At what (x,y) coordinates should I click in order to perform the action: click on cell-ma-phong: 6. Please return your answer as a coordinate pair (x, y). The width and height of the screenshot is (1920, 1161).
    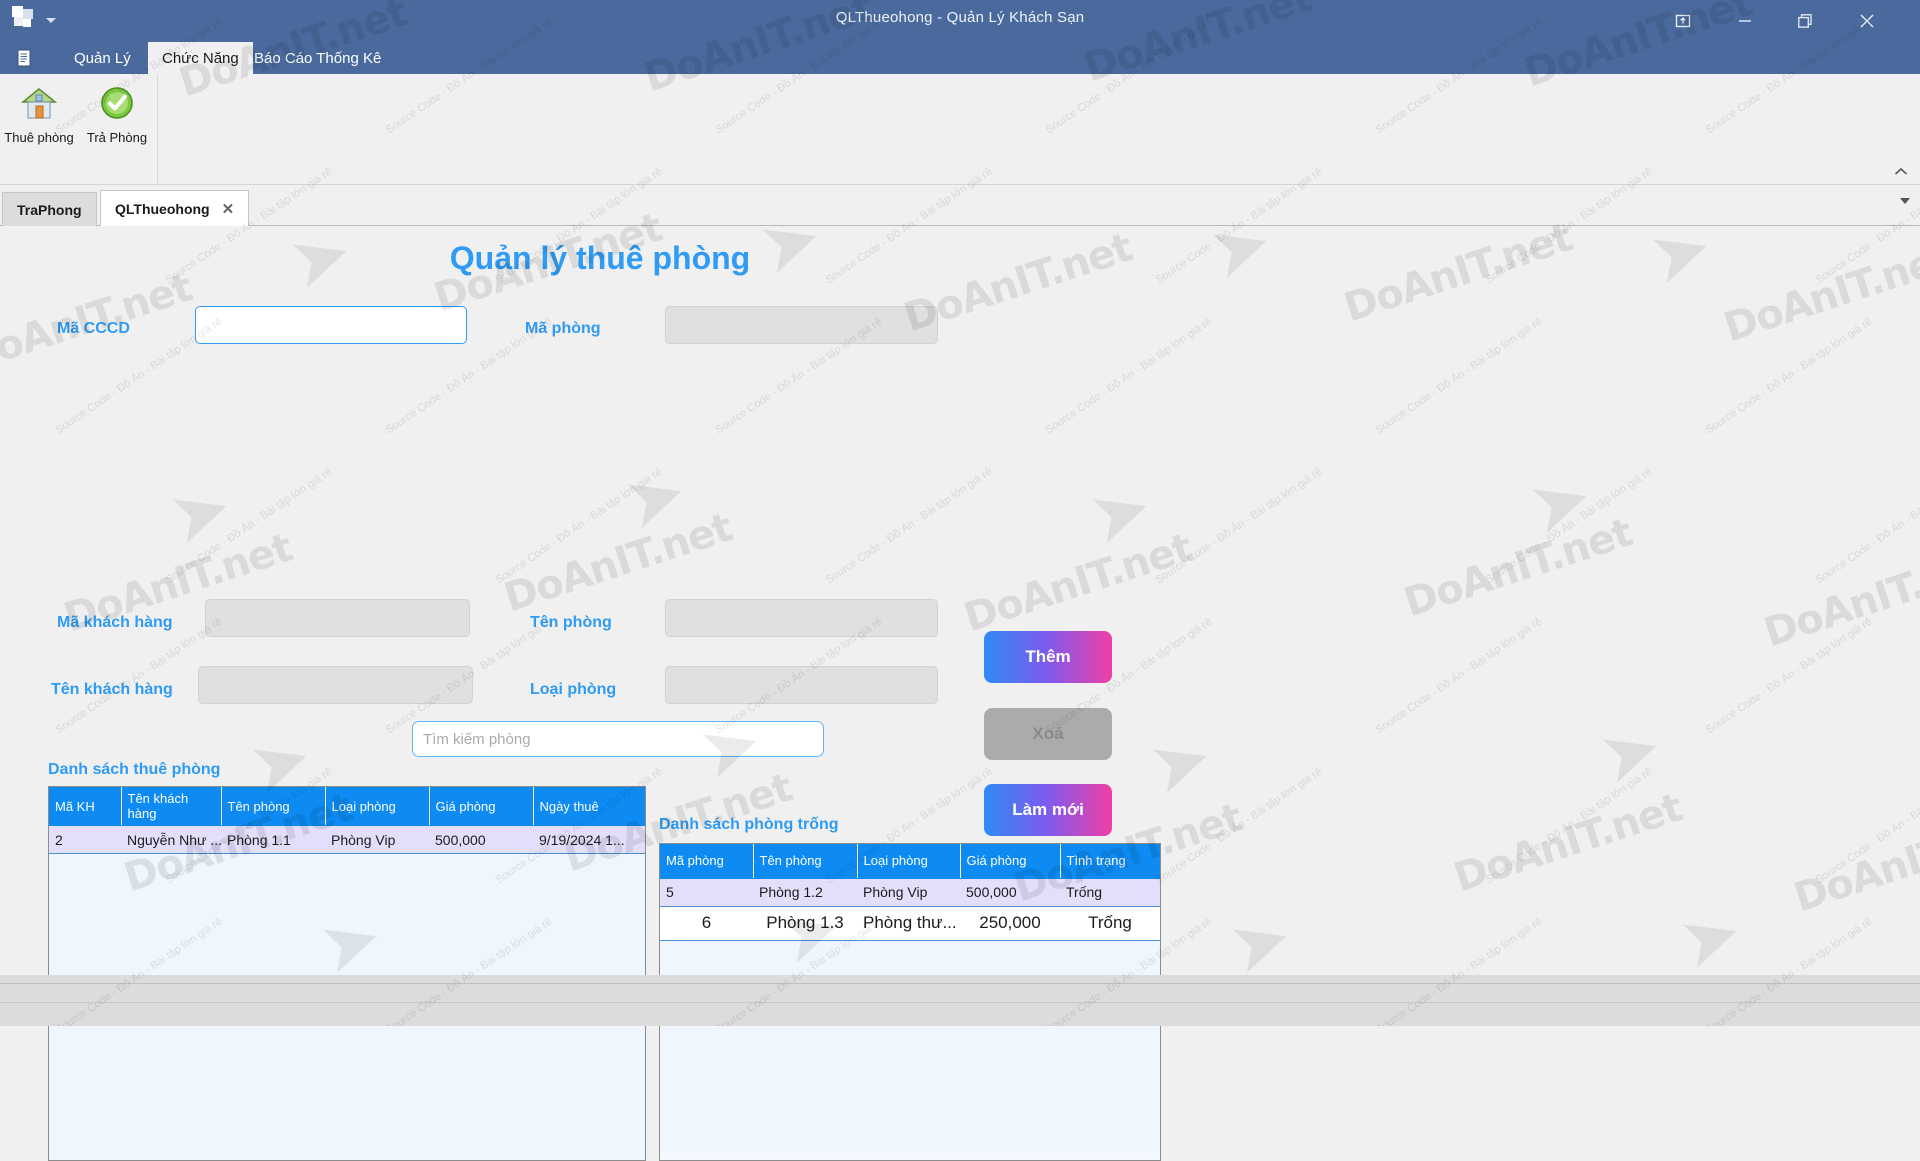
    Looking at the image, I should click on (706, 923).